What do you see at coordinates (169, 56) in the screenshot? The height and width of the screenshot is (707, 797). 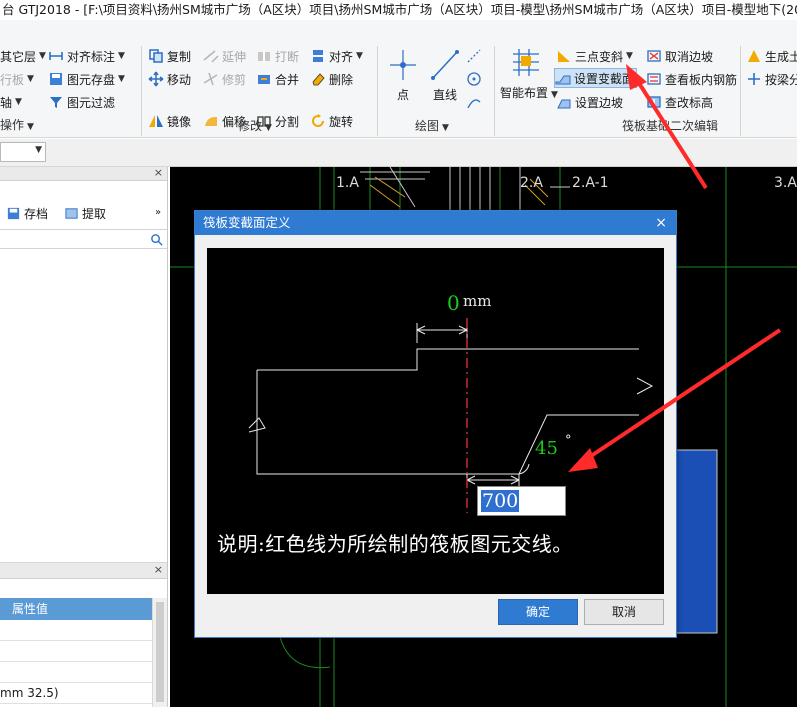 I see `copy-button: 复制` at bounding box center [169, 56].